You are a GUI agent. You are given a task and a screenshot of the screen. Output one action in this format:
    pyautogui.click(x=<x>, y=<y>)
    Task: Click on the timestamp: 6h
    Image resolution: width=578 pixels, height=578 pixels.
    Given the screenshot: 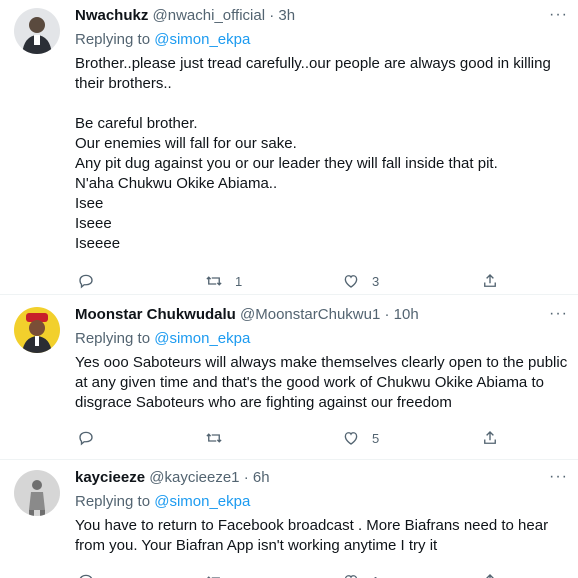 What is the action you would take?
    pyautogui.click(x=261, y=477)
    